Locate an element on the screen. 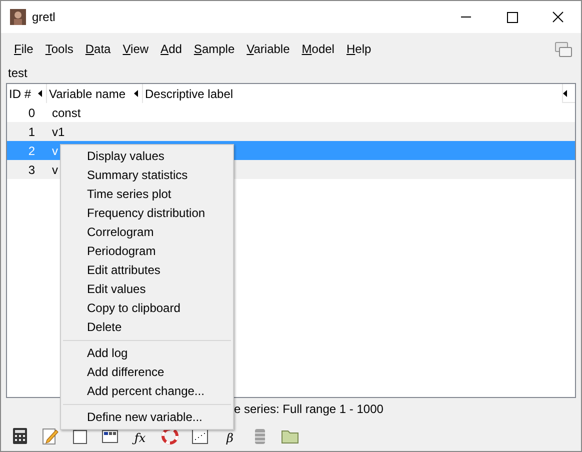  table-cell-text: v1 is located at coordinates (58, 132).